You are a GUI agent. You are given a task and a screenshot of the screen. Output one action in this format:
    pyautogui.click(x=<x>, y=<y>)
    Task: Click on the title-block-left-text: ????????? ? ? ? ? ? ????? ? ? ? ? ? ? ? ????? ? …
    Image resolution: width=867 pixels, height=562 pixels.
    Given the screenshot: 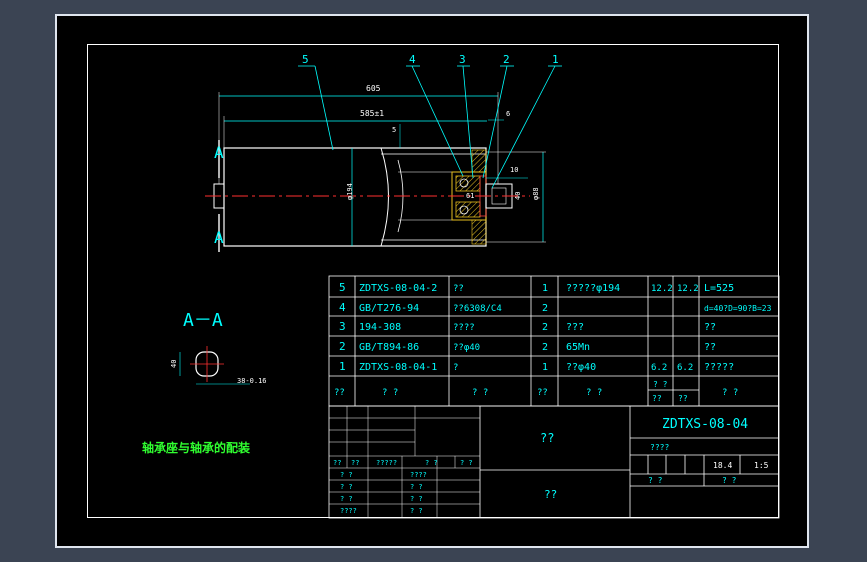 What is the action you would take?
    pyautogui.click(x=403, y=487)
    